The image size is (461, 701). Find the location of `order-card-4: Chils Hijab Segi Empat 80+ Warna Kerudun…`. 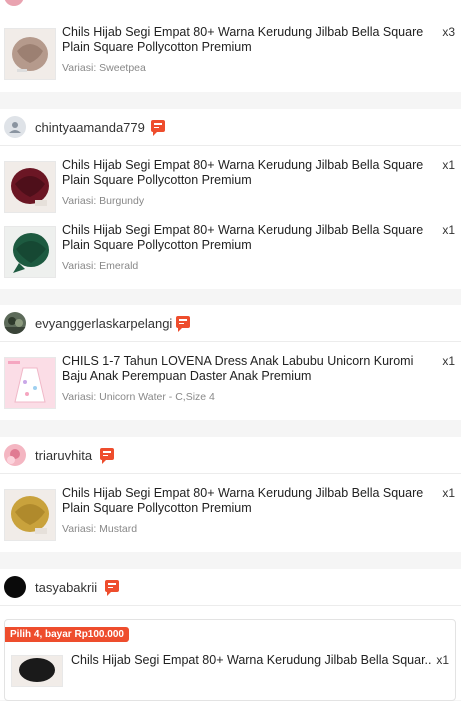

order-card-4: Chils Hijab Segi Empat 80+ Warna Kerudun… is located at coordinates (230, 513).